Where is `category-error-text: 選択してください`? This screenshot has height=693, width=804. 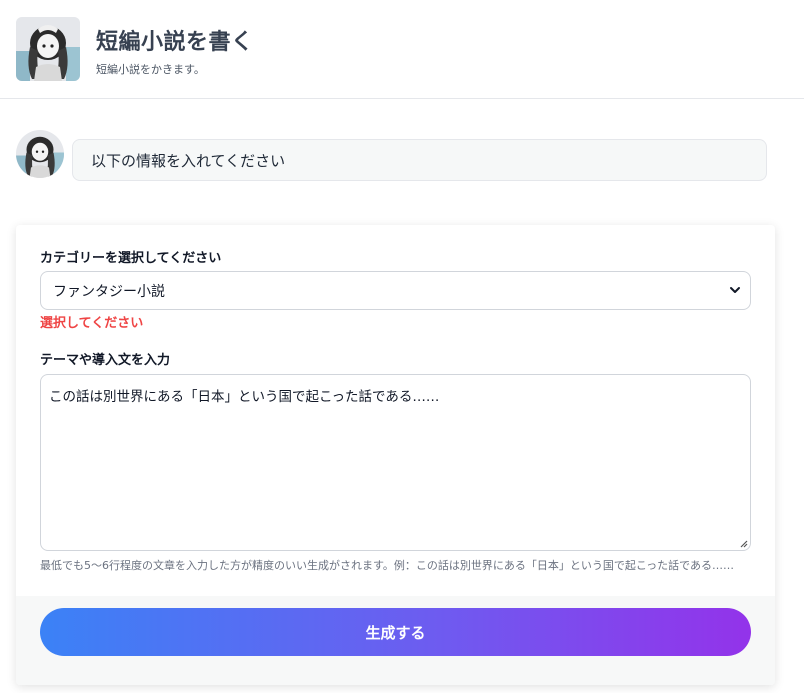
category-error-text: 選択してください is located at coordinates (92, 323).